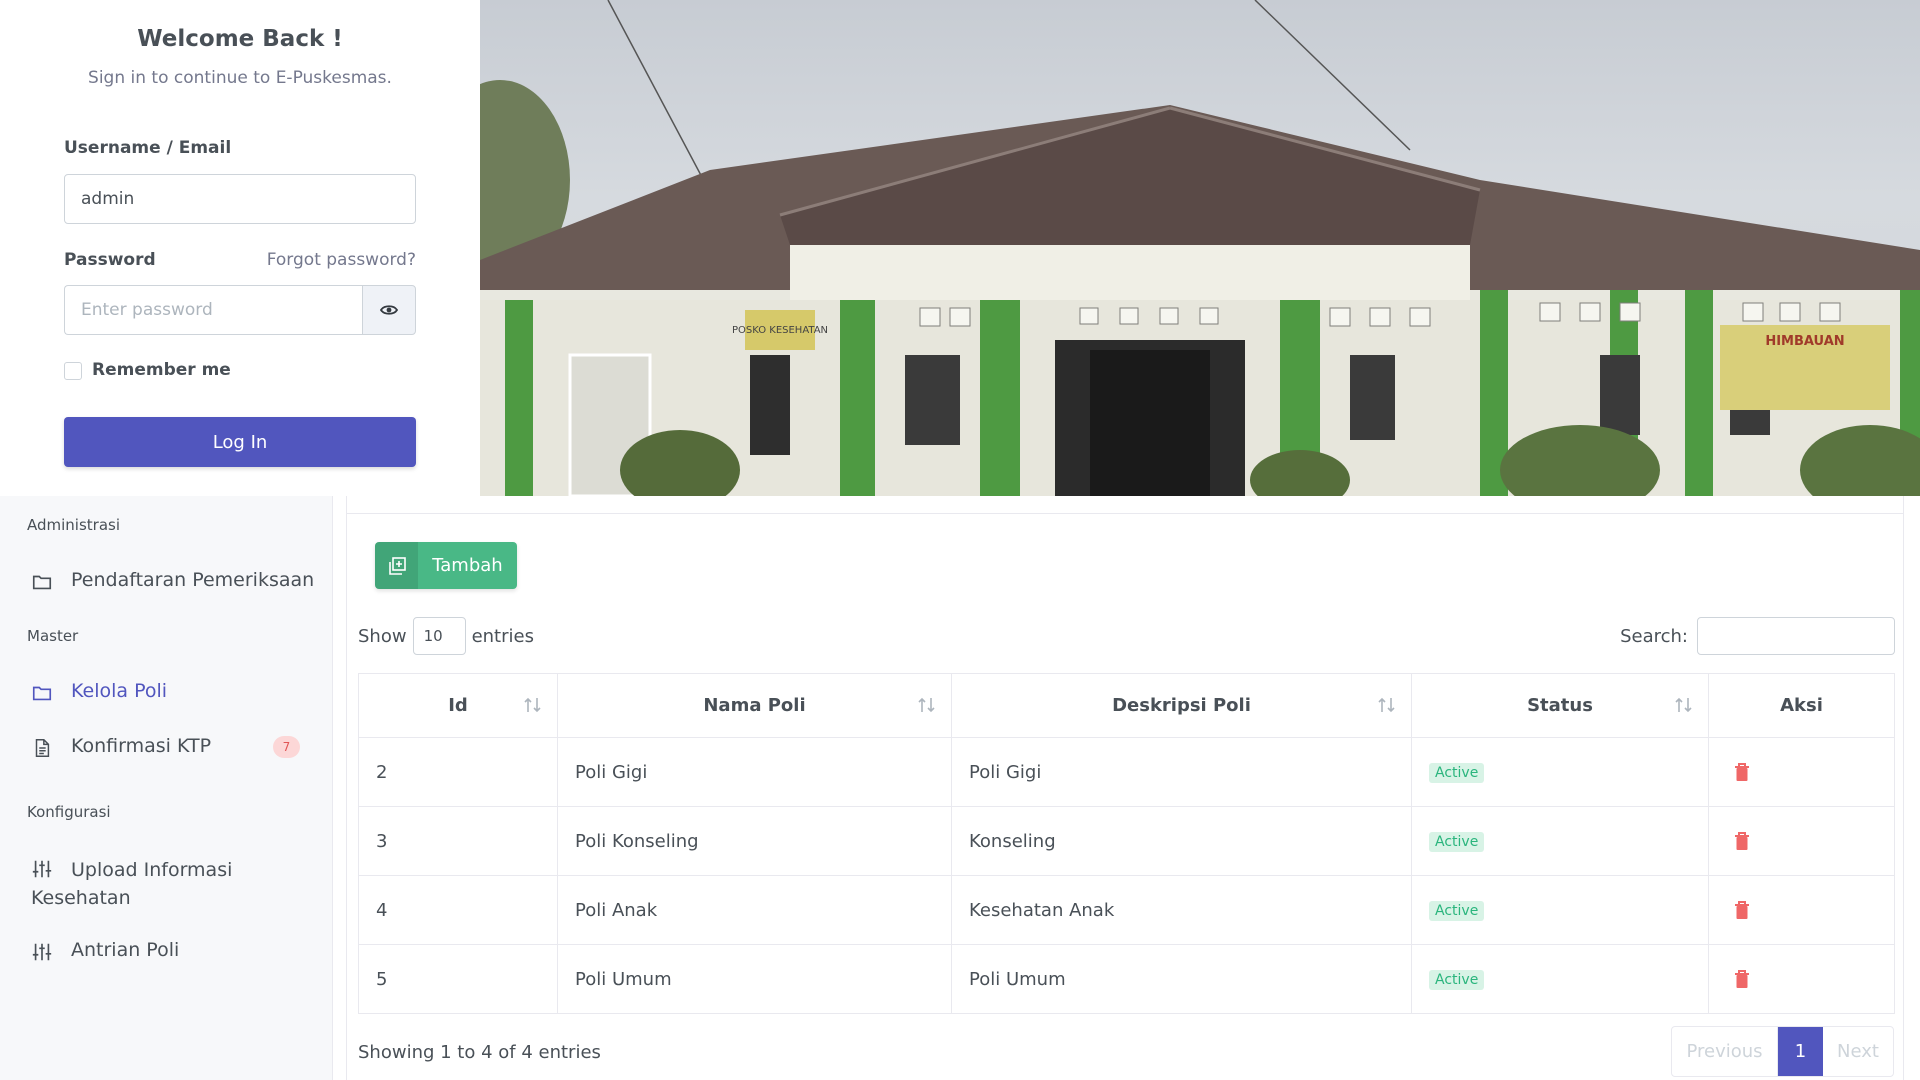  Describe the element at coordinates (73, 371) in the screenshot. I see `remember-me-checkbox` at that location.